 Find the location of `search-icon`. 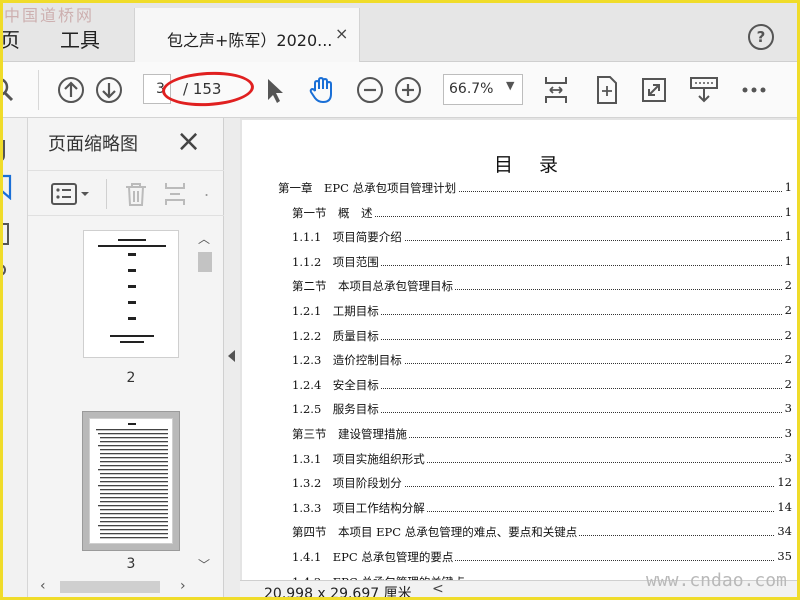

search-icon is located at coordinates (9, 90).